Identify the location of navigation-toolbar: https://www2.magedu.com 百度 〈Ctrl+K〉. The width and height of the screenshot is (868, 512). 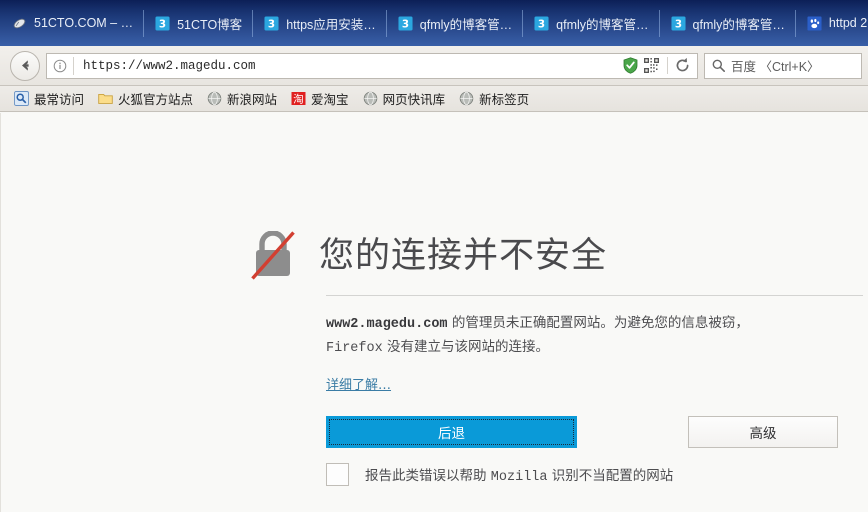
(434, 66).